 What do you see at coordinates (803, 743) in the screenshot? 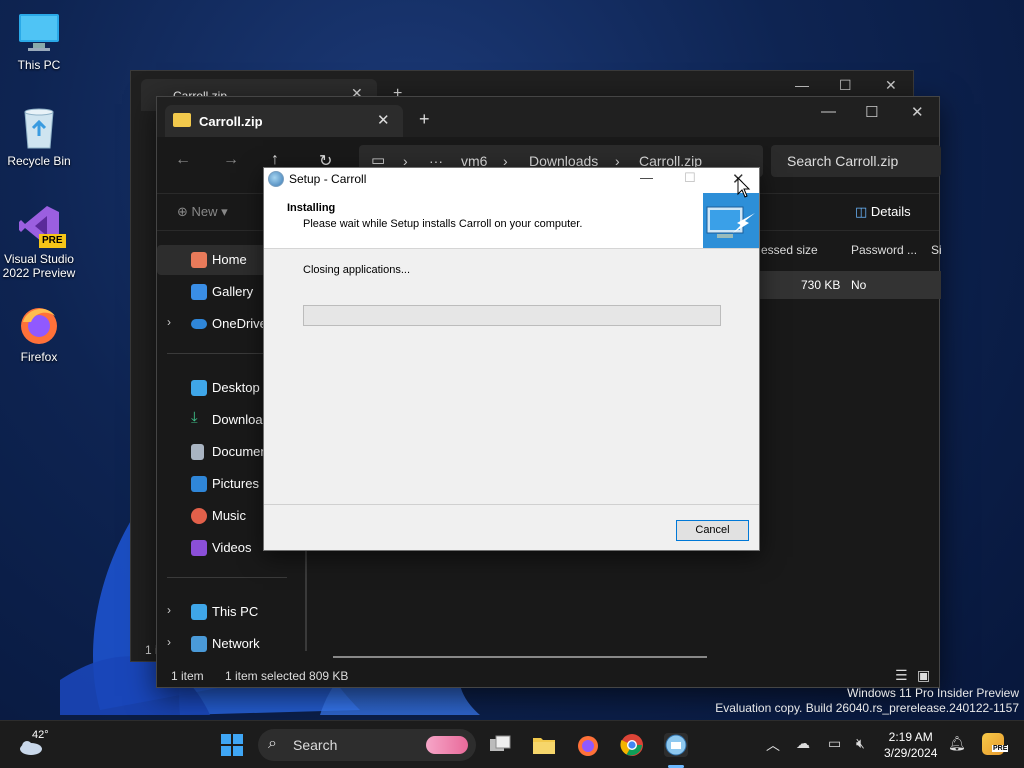
I see `onedrive-offline-icon: ☁` at bounding box center [803, 743].